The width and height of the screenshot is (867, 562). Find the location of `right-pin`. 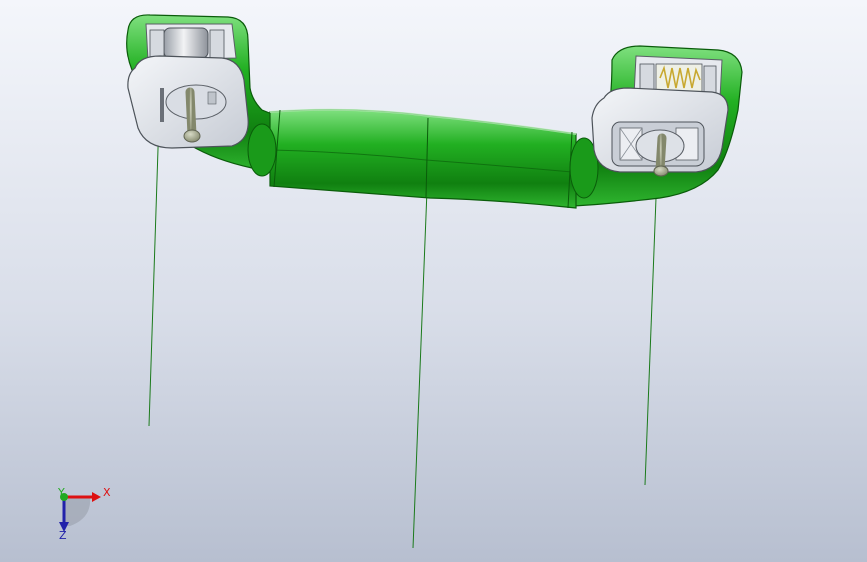

right-pin is located at coordinates (661, 154).